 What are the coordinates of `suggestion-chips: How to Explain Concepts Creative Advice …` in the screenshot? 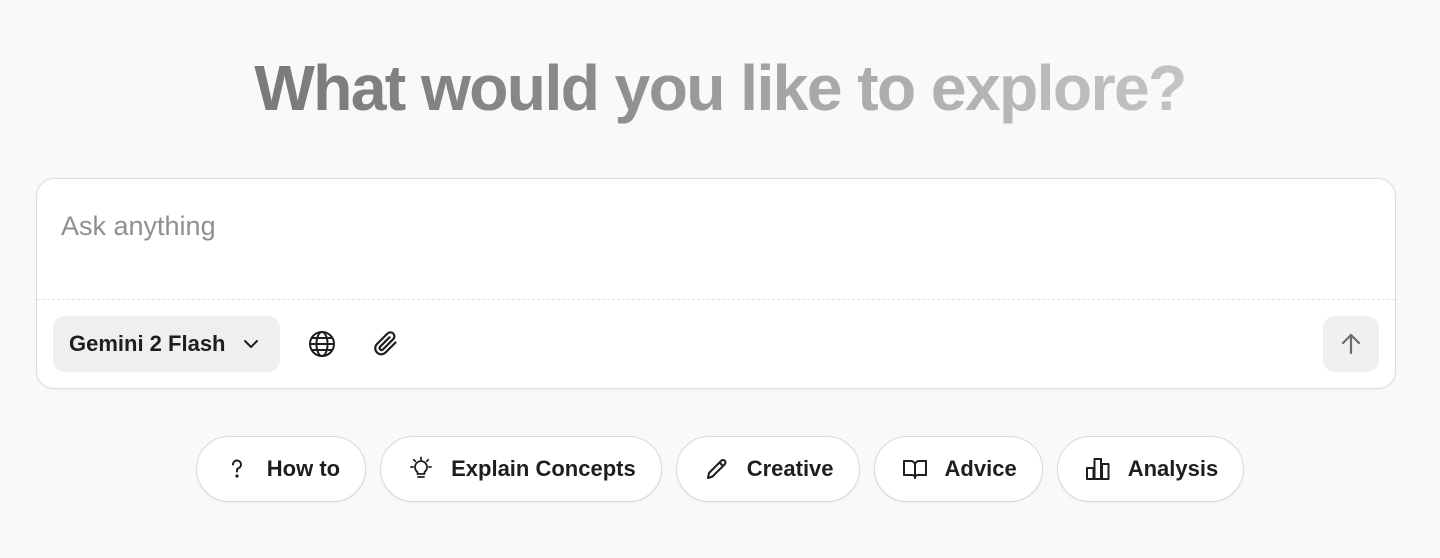 It's located at (720, 469).